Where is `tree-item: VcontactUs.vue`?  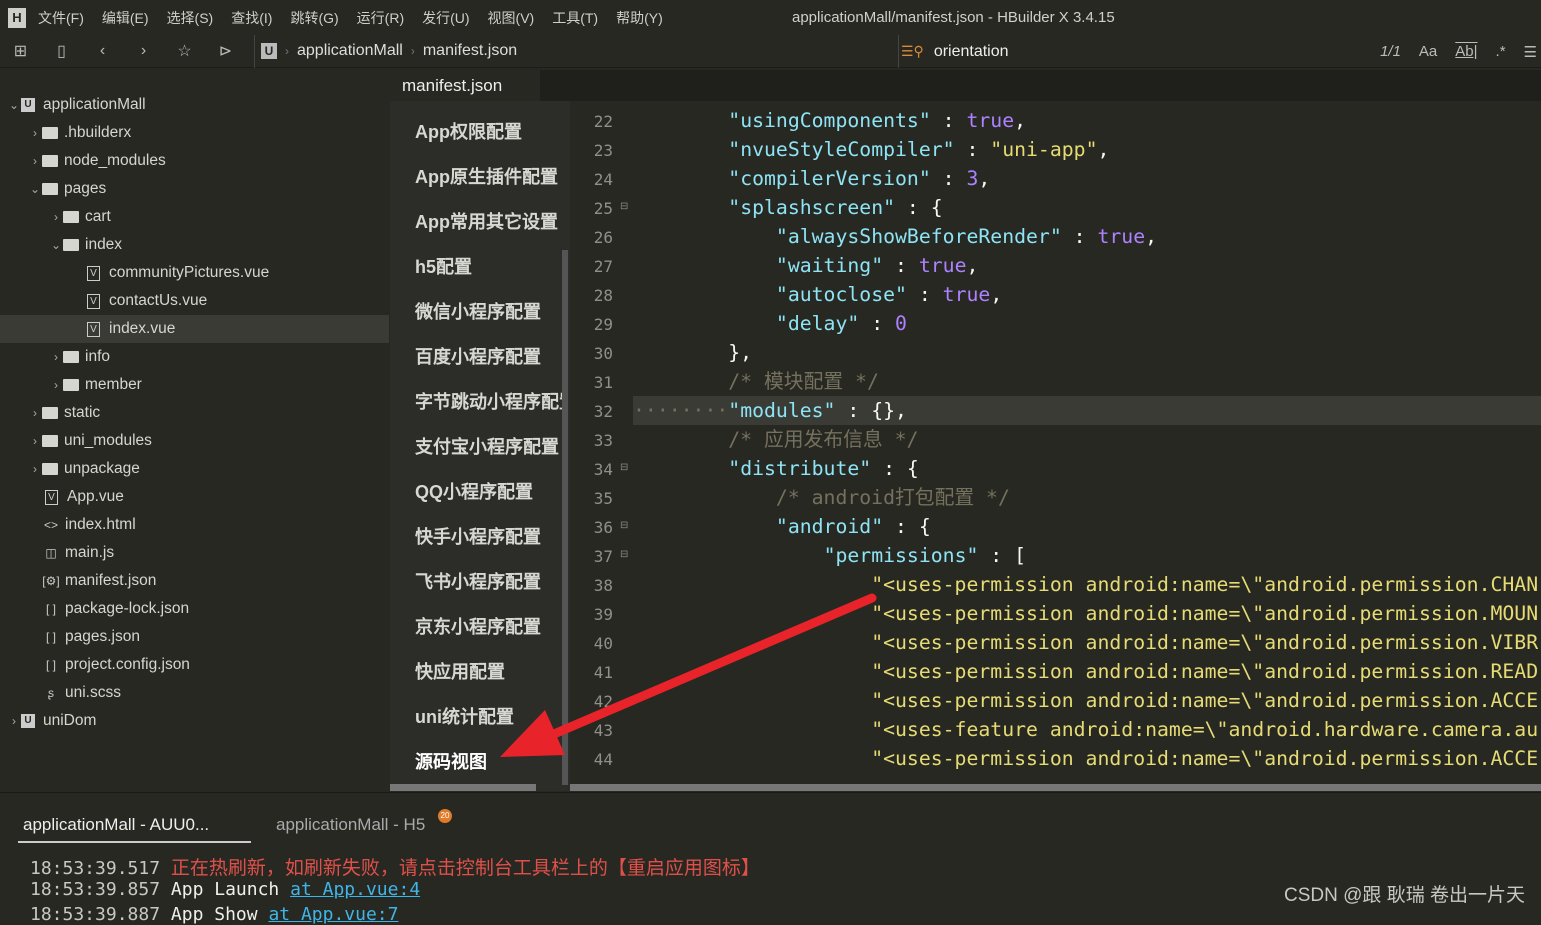
tree-item: VcontactUs.vue is located at coordinates (194, 301).